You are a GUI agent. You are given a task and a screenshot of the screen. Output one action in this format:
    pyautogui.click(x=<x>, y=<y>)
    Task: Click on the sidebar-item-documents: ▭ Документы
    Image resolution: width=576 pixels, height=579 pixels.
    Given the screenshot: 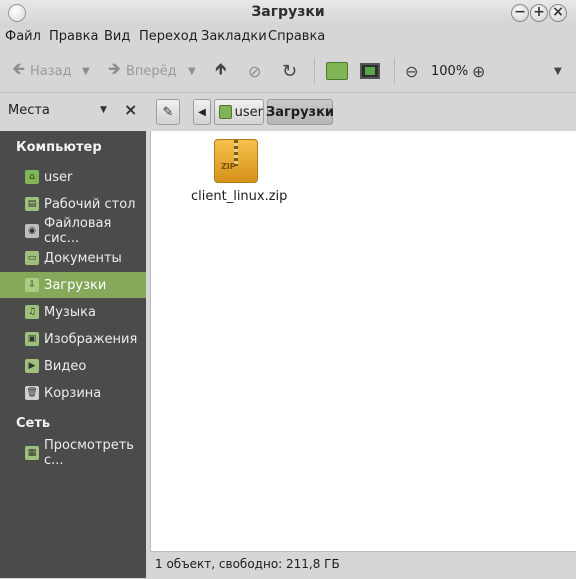 What is the action you would take?
    pyautogui.click(x=73, y=258)
    